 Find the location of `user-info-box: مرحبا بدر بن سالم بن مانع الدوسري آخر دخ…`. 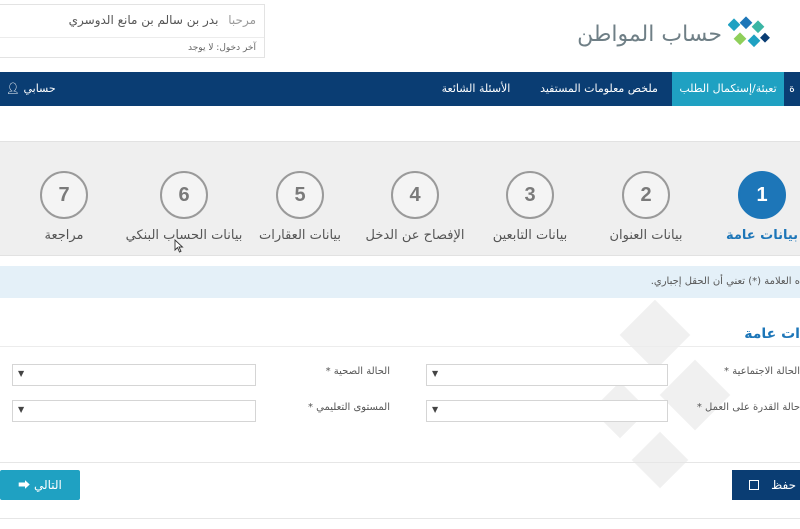

user-info-box: مرحبا بدر بن سالم بن مانع الدوسري آخر دخ… is located at coordinates (132, 31).